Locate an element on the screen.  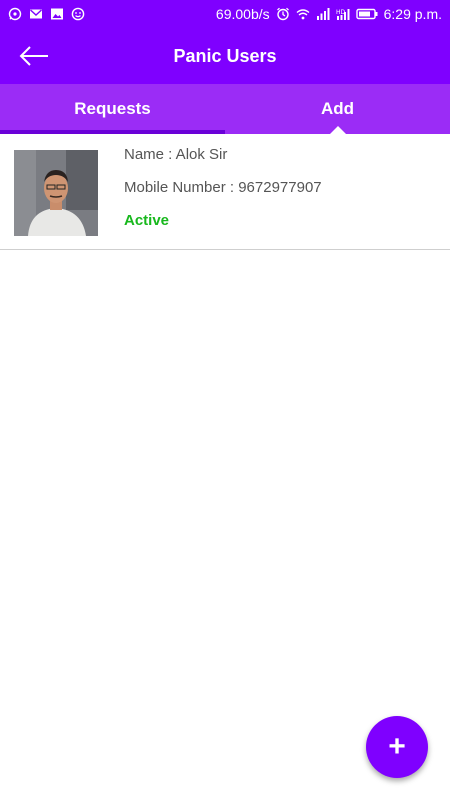
avatar is located at coordinates (56, 193).